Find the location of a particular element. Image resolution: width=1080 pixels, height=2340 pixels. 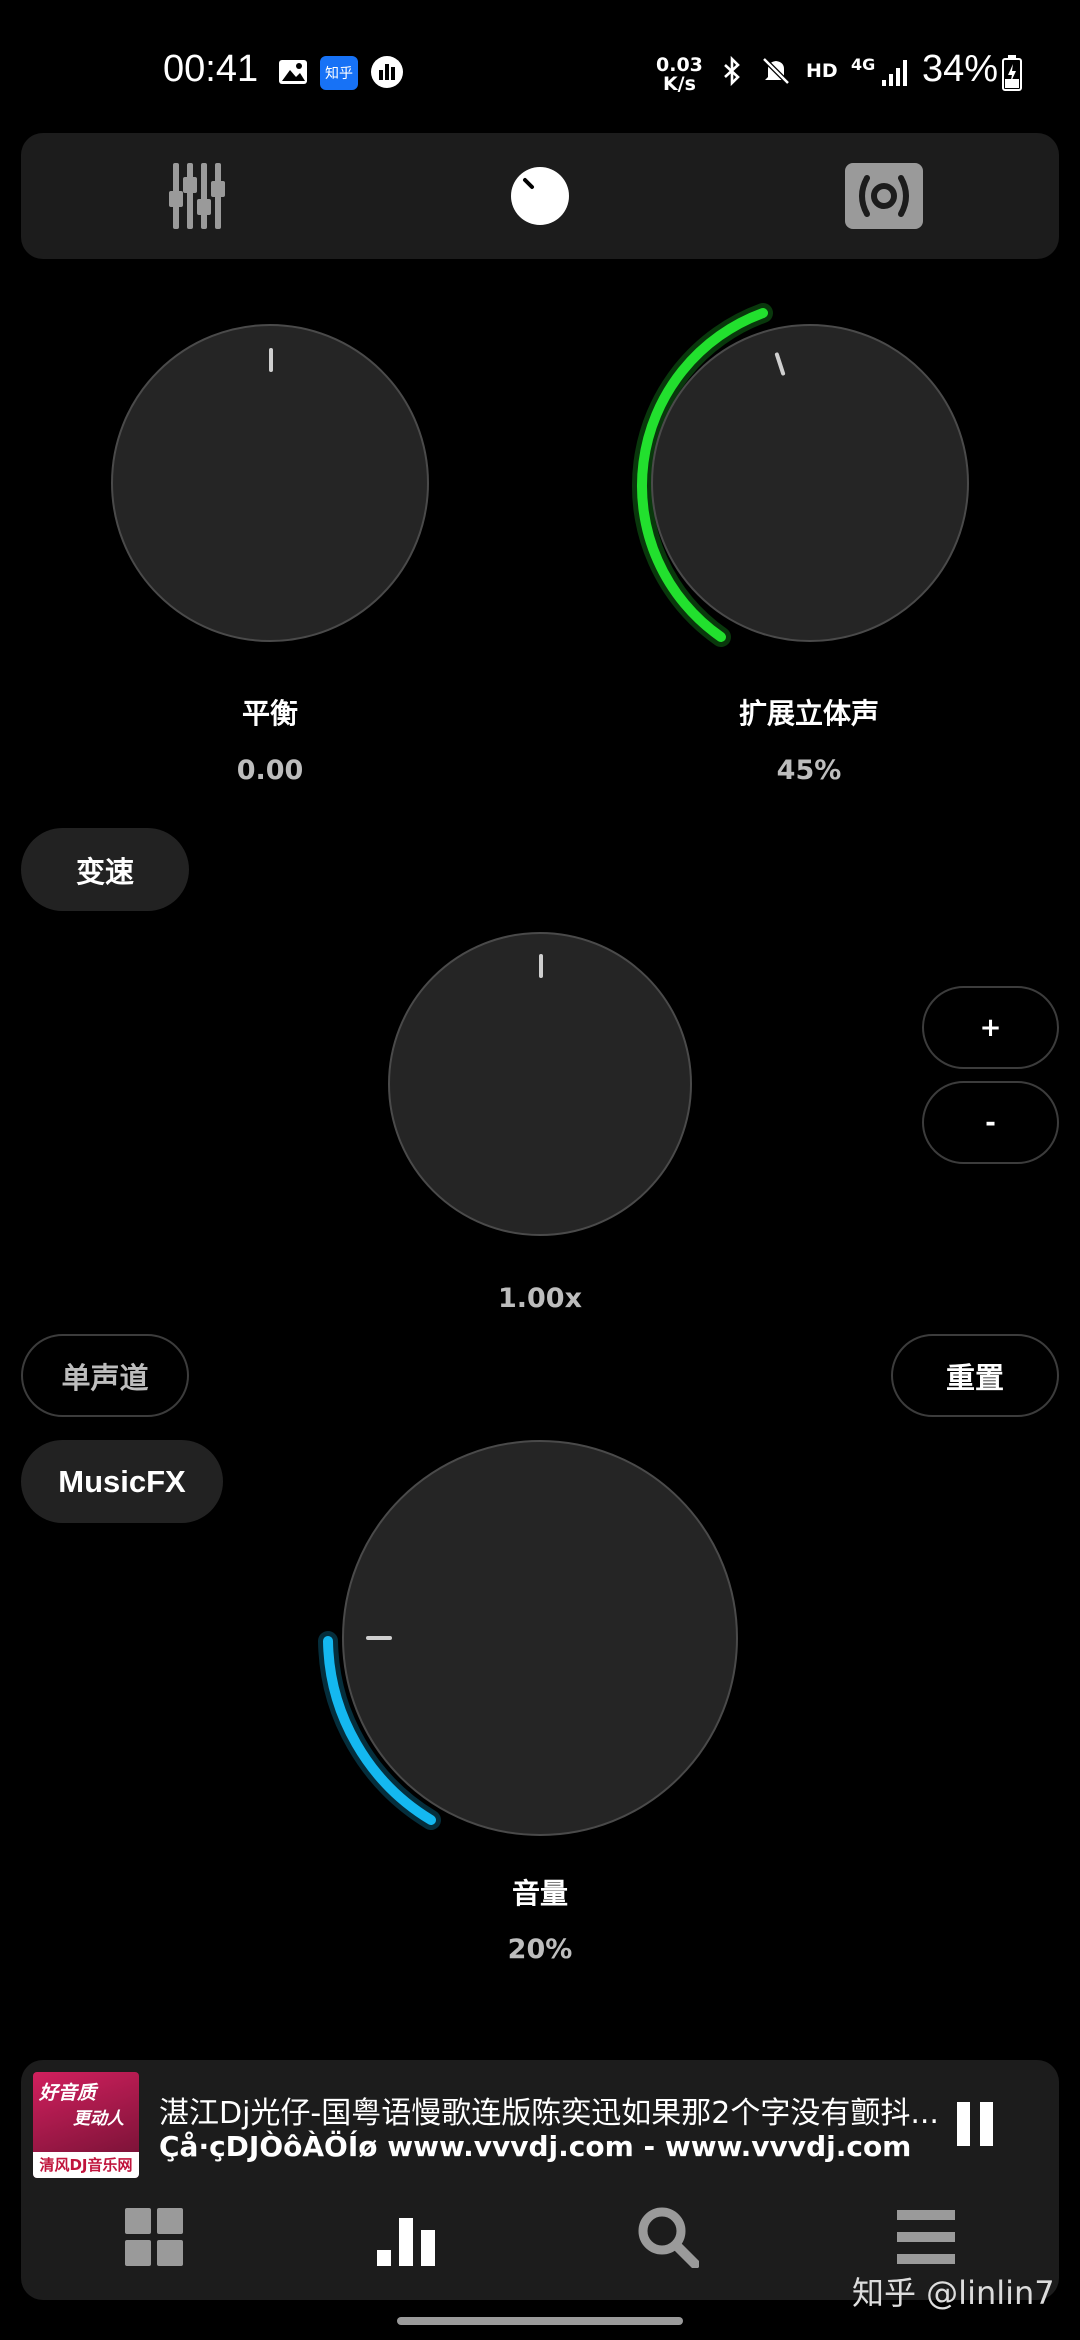

speed-knob is located at coordinates (540, 1084).